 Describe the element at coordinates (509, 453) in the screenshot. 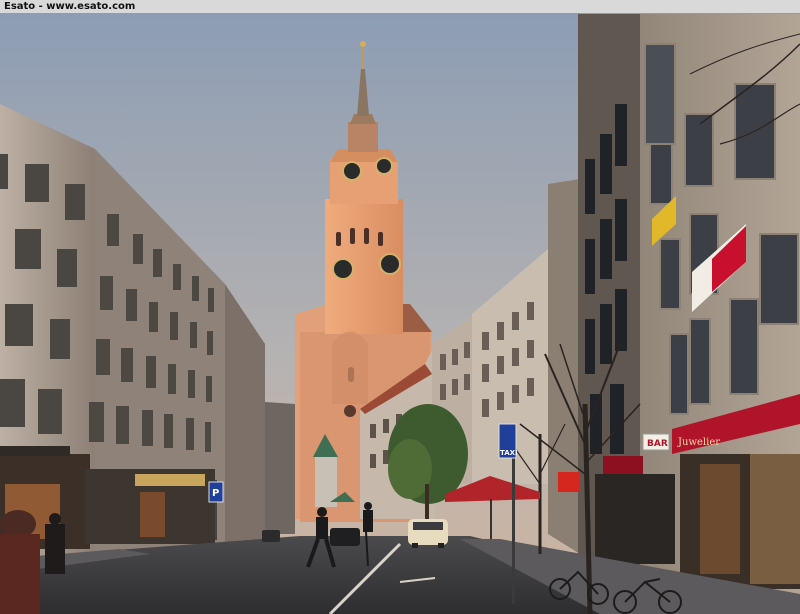

I see `taxi-sign-text: TAXI` at that location.